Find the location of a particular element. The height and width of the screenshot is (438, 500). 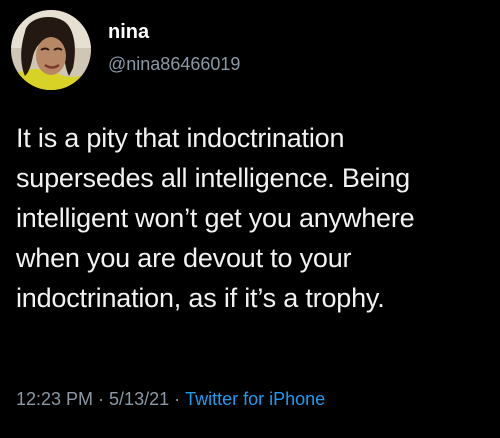

tweet-text-line: supersedes all intelligence. Being is located at coordinates (213, 178).